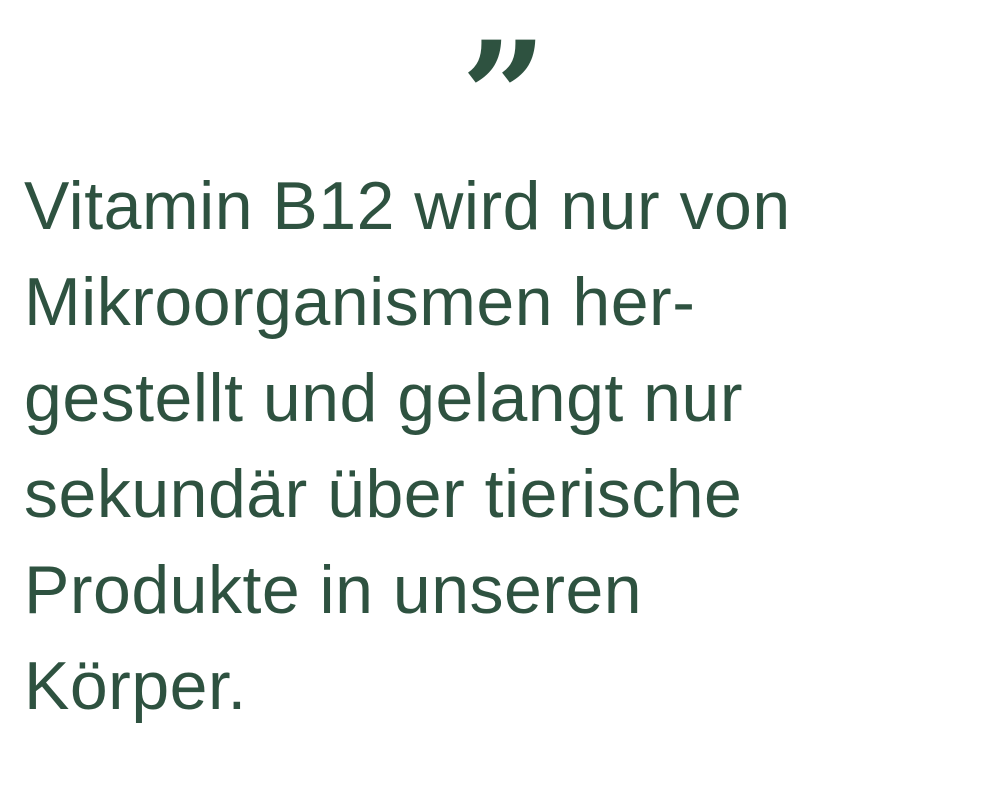  I want to click on quote-line-1: Vitamin B12 wird nur von, so click(407, 206).